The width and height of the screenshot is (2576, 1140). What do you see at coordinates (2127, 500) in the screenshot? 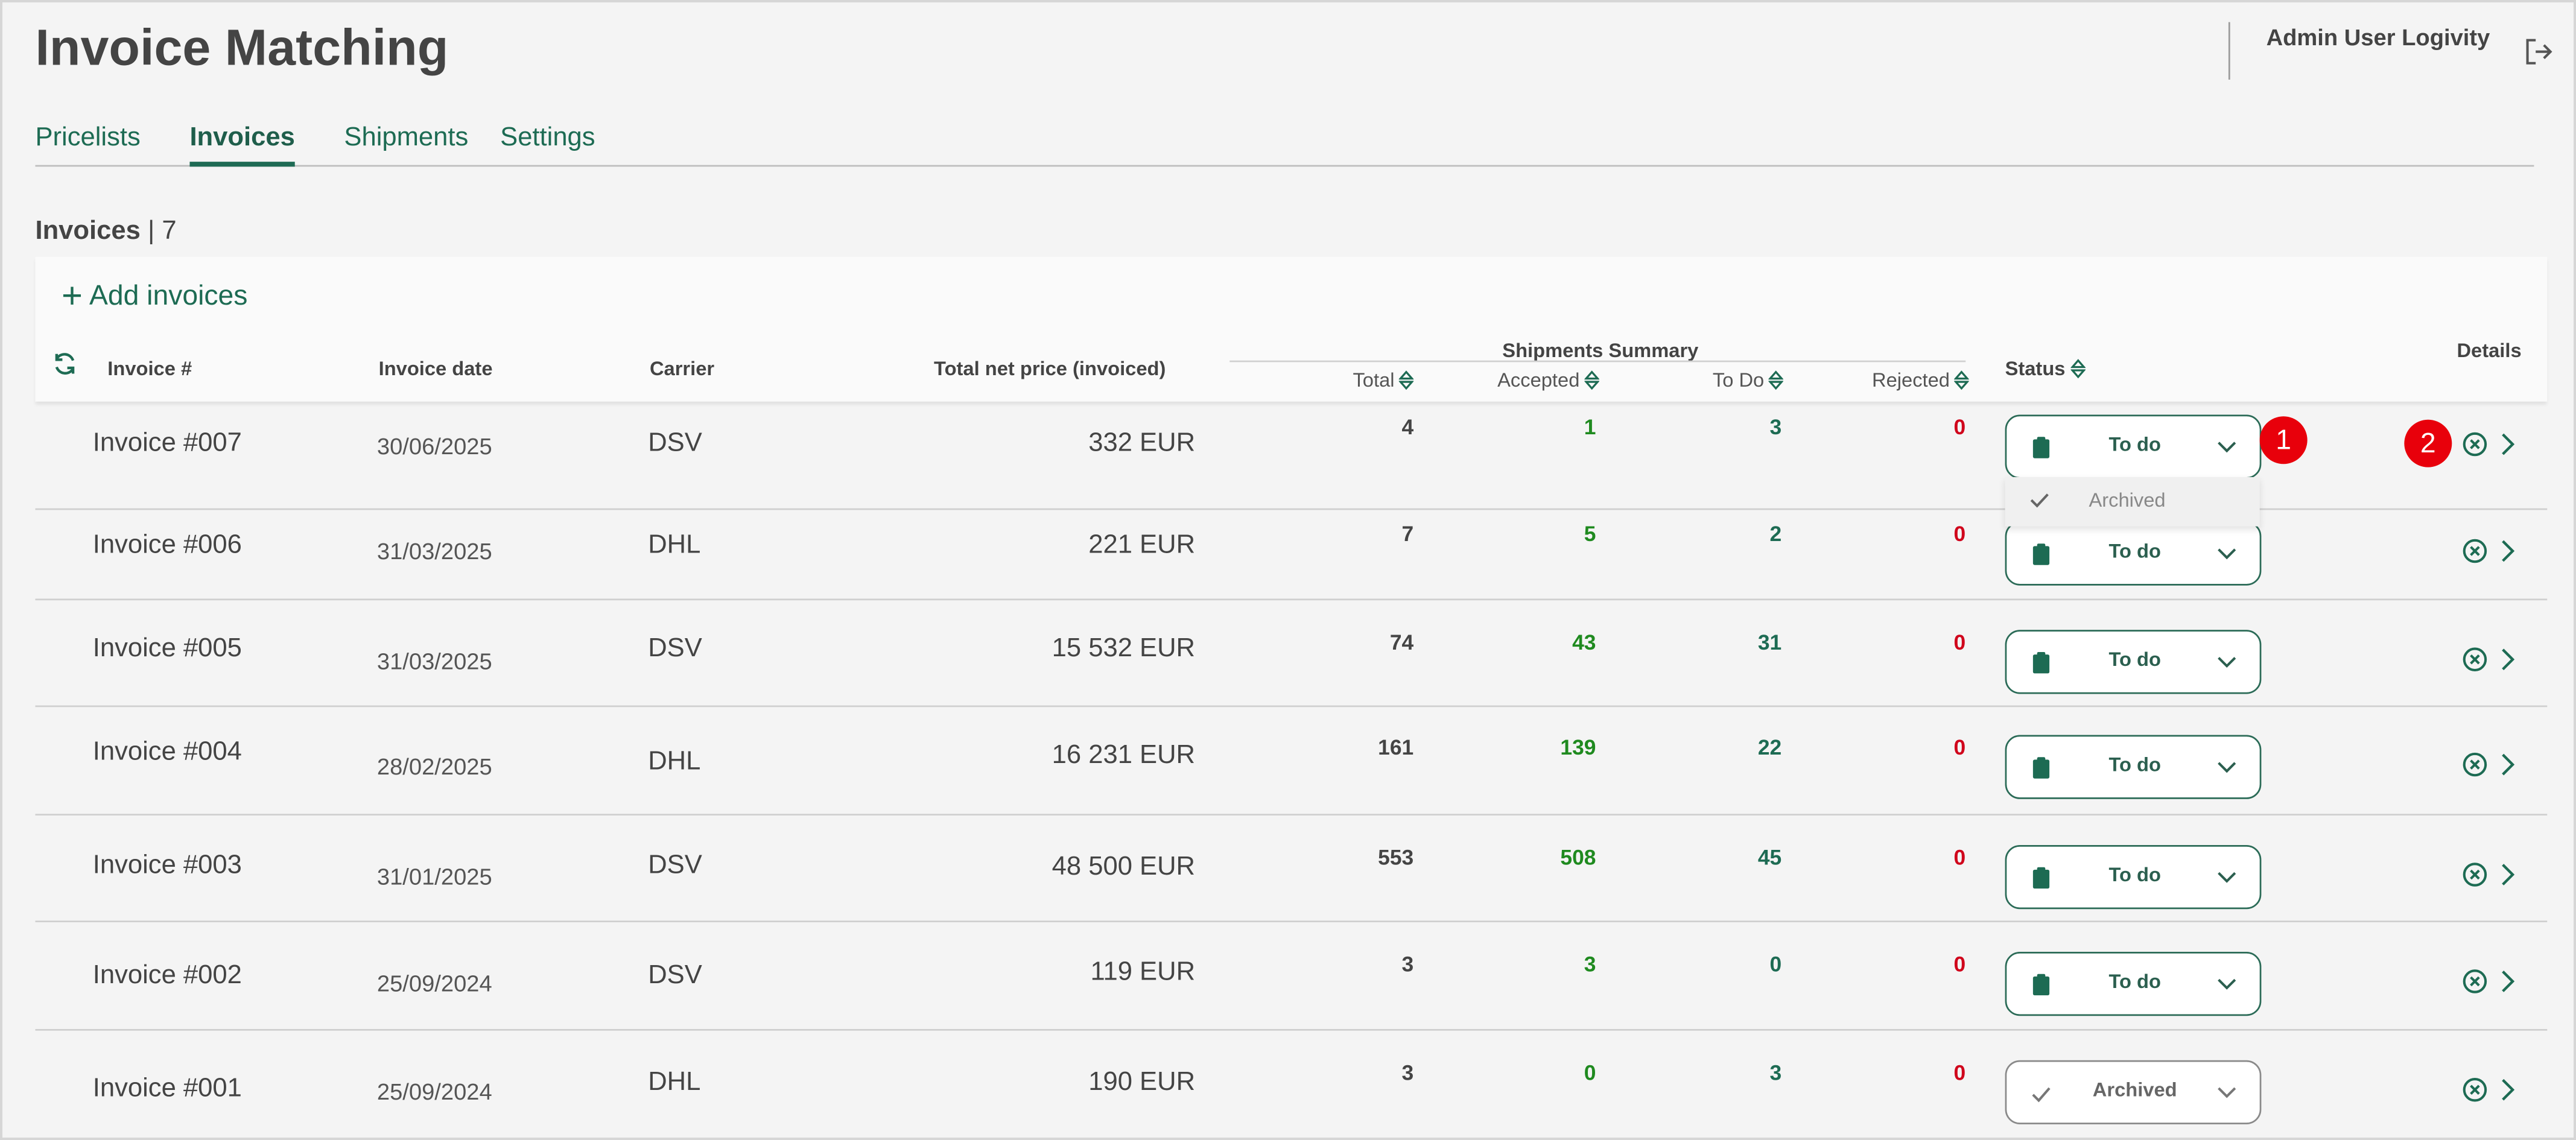
I see `dropdown-option-label: Archived` at bounding box center [2127, 500].